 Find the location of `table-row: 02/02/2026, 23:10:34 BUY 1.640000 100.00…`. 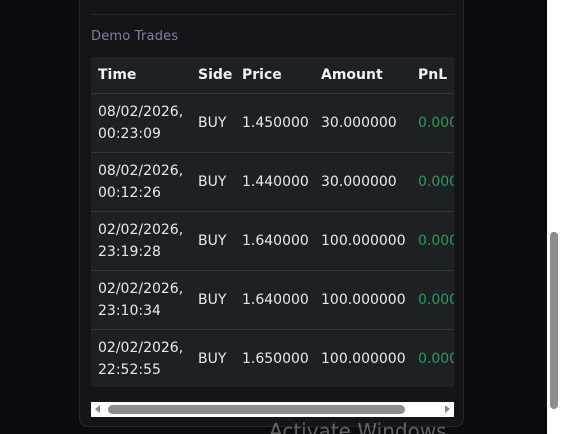

table-row: 02/02/2026, 23:10:34 BUY 1.640000 100.00… is located at coordinates (272, 300).